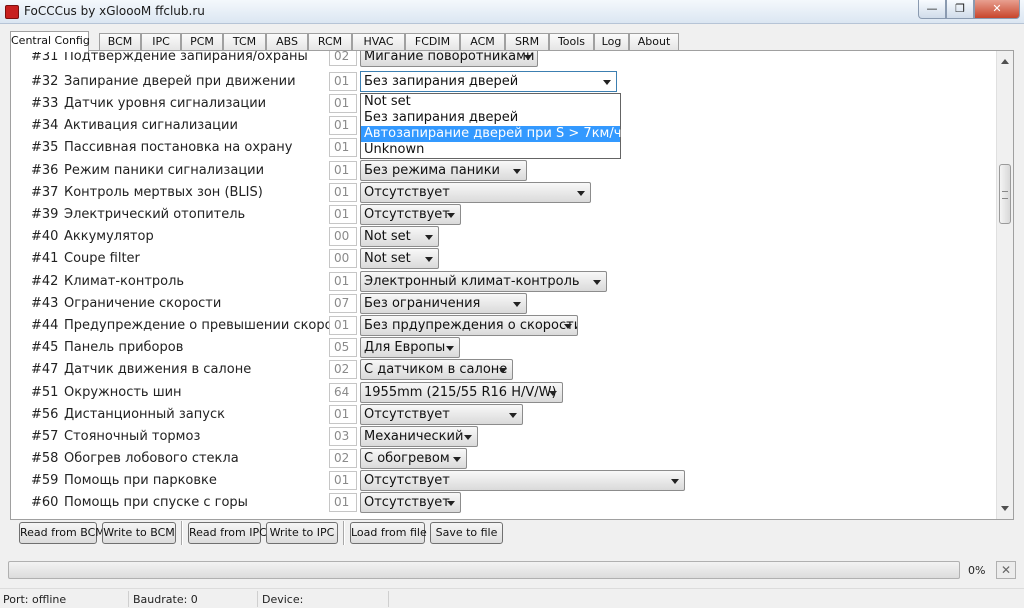 This screenshot has height=608, width=1024. What do you see at coordinates (571, 42) in the screenshot?
I see `tab-tools: Tools` at bounding box center [571, 42].